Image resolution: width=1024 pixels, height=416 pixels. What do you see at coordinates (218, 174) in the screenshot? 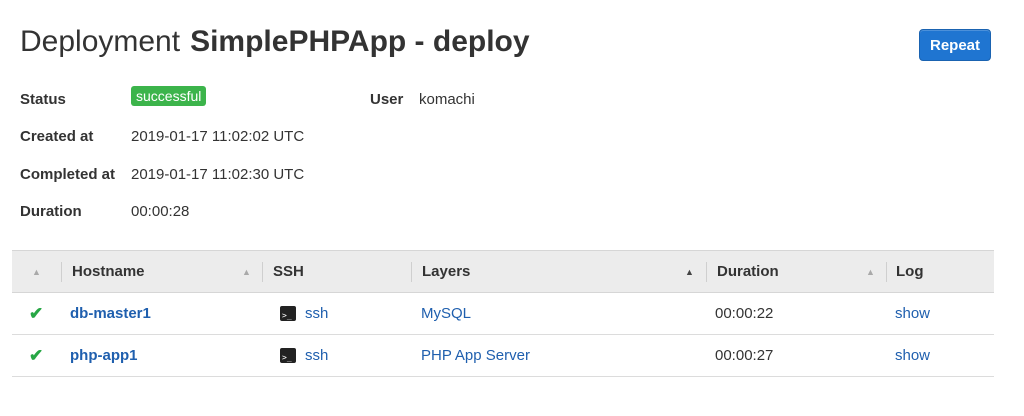
I see `completed-at-value: 2019-01-17 11:02:30 UTC` at bounding box center [218, 174].